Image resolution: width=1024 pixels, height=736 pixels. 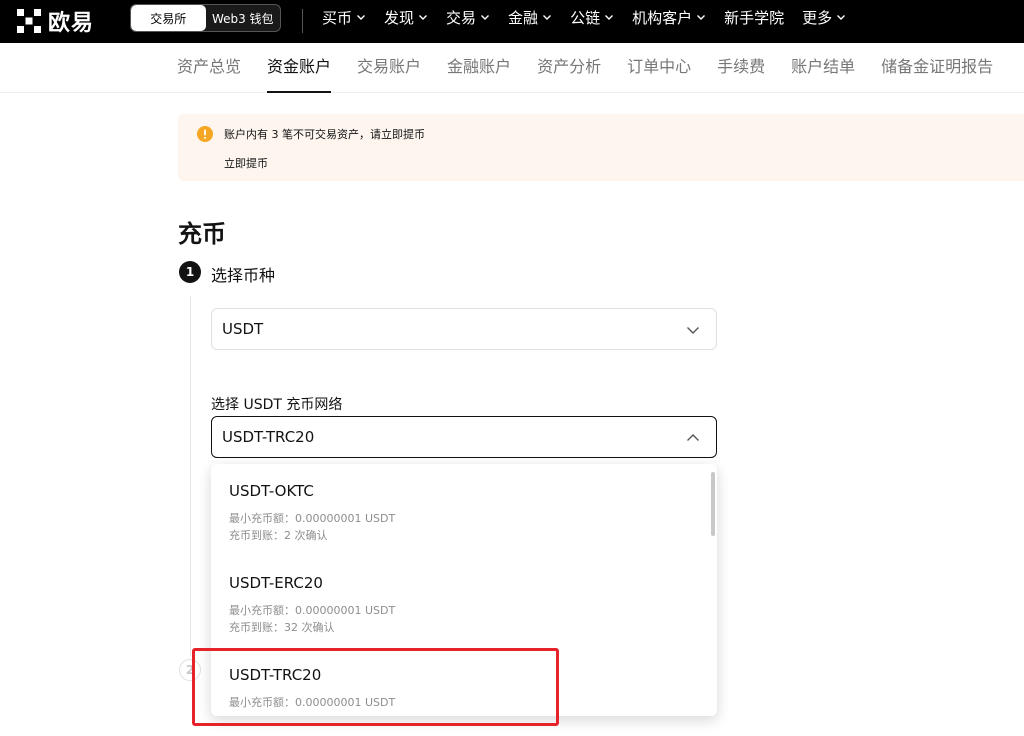 What do you see at coordinates (205, 134) in the screenshot?
I see `warning-icon` at bounding box center [205, 134].